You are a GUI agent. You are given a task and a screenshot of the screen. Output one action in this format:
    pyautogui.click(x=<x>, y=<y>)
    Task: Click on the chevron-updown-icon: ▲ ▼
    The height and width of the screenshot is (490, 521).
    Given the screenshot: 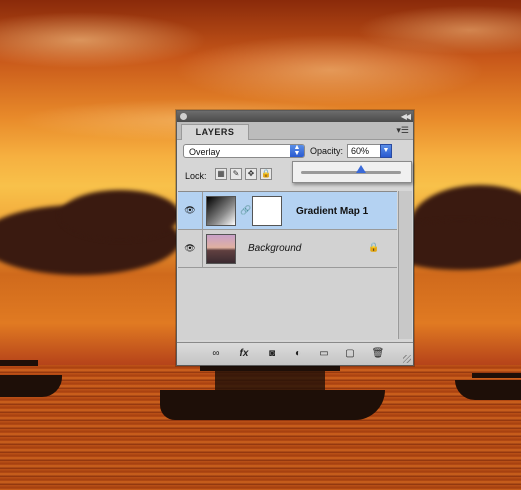 What is the action you would take?
    pyautogui.click(x=297, y=150)
    